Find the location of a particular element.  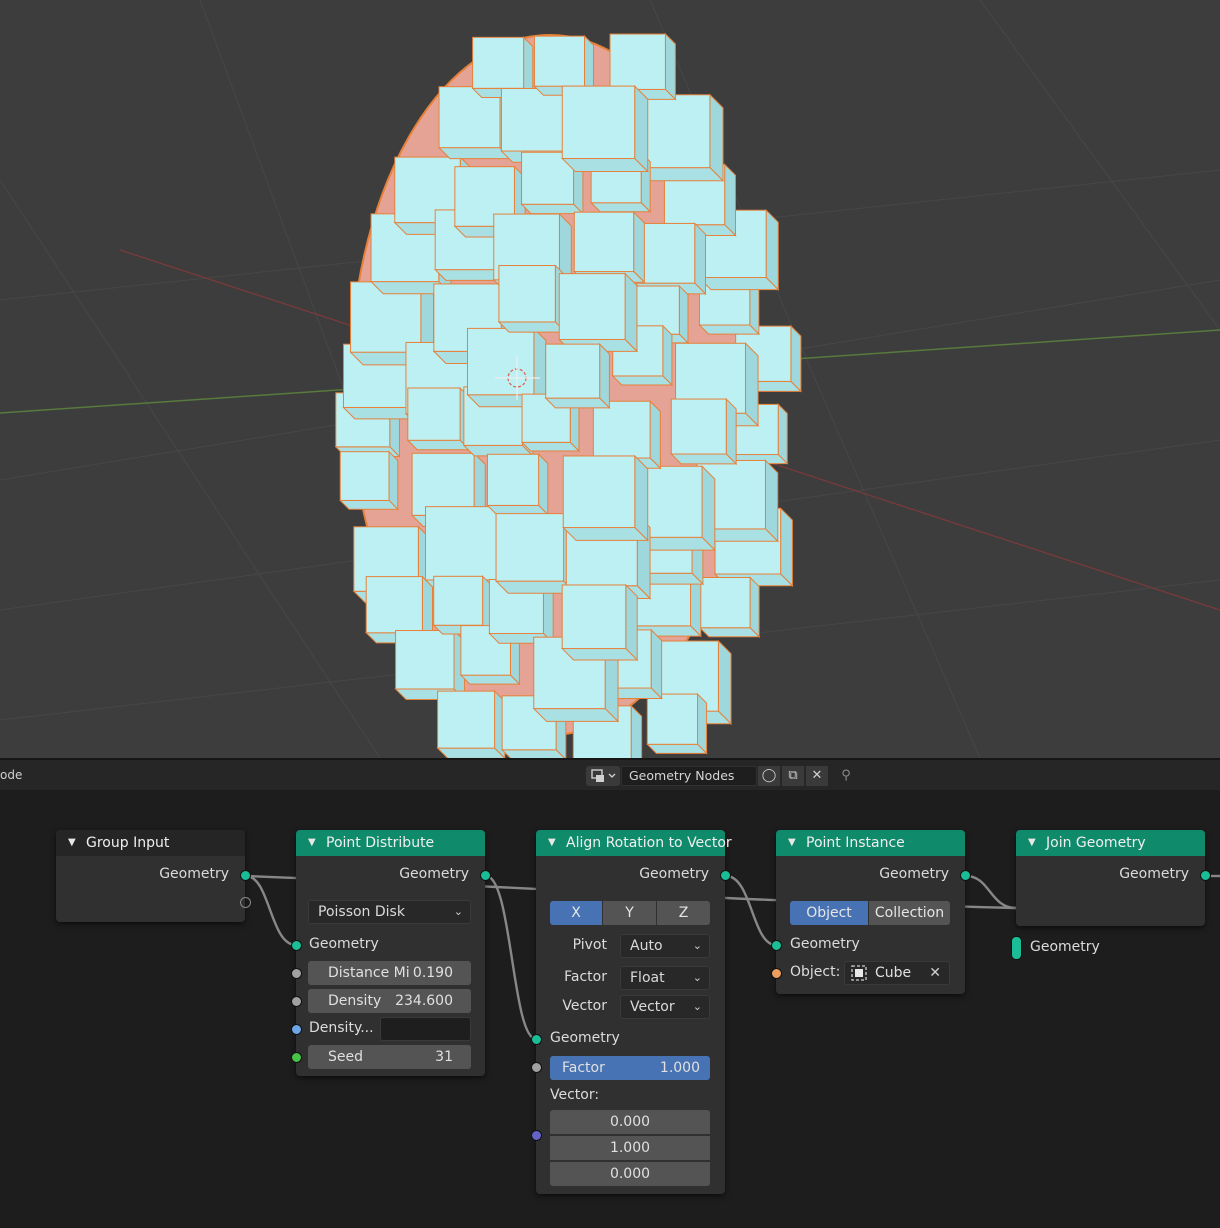

seed-field: Seed 31 is located at coordinates (389, 1057).